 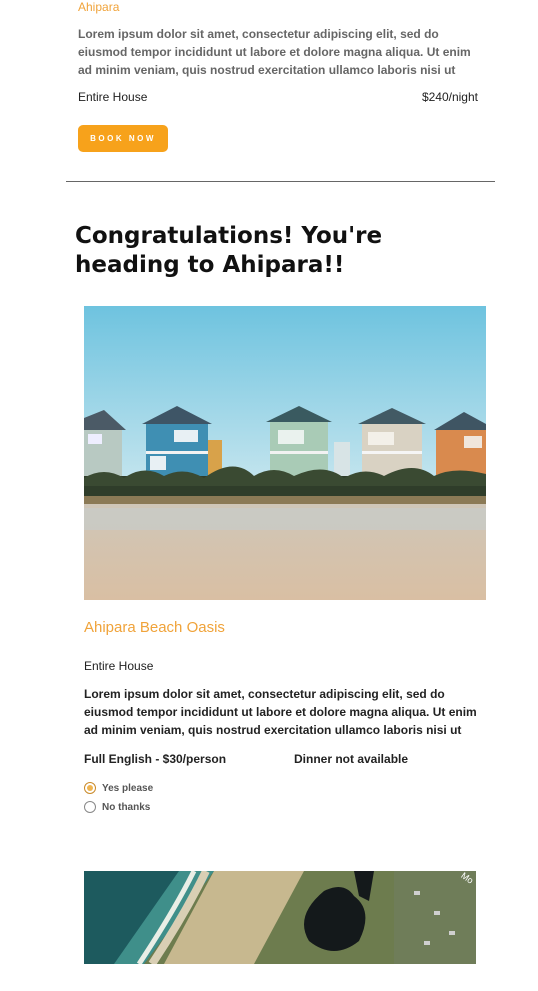 I want to click on breakfast-no-option: No thanks, so click(x=117, y=807).